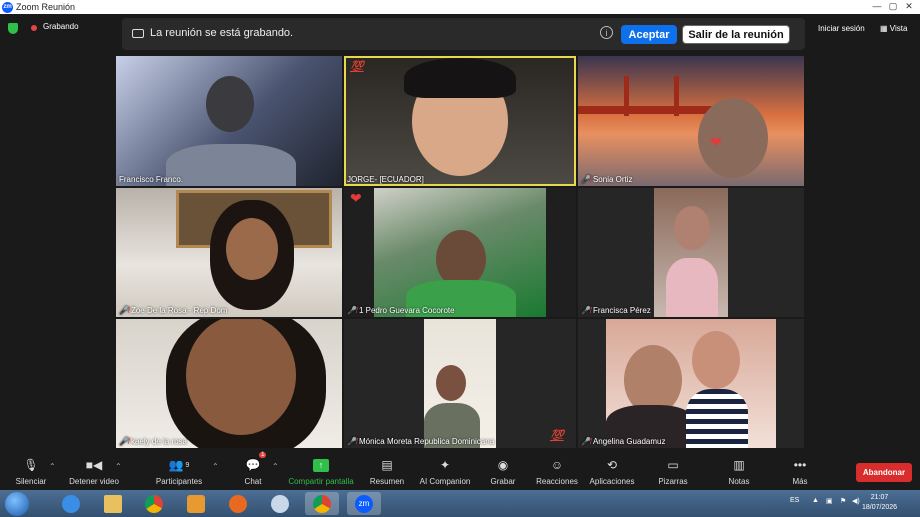 The width and height of the screenshot is (920, 517). Describe the element at coordinates (673, 473) in the screenshot. I see `whiteboards-button: ▭ Pizarras` at that location.